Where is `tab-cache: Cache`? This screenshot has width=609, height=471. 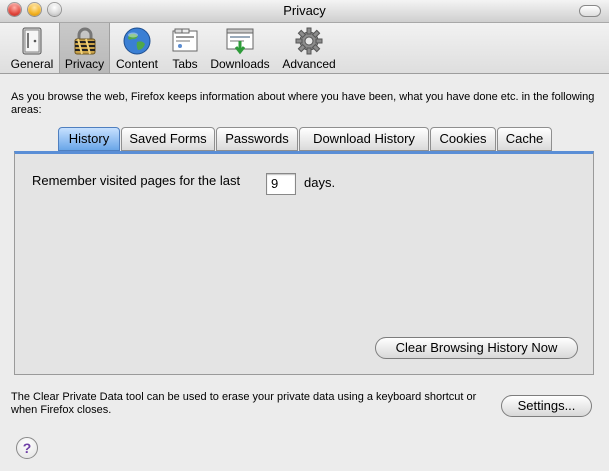
tab-cache: Cache is located at coordinates (524, 139).